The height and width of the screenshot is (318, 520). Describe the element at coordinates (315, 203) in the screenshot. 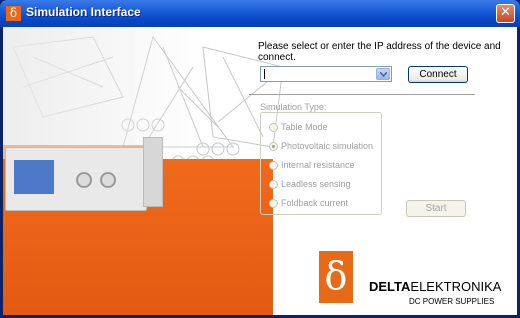

I see `radio-label: Foldback current` at that location.